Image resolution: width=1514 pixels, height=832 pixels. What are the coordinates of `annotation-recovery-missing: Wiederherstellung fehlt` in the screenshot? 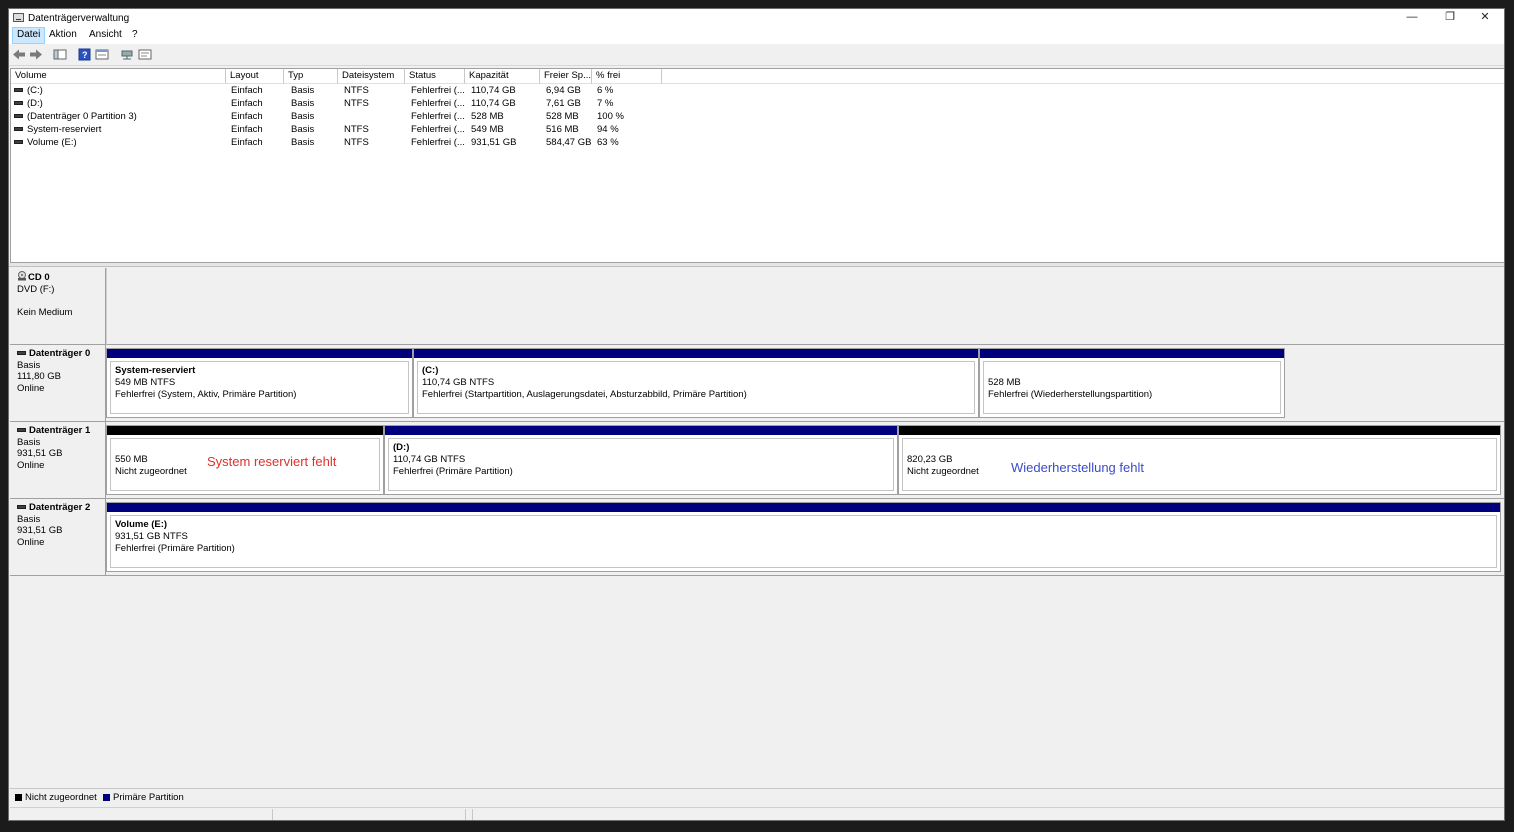 It's located at (1077, 467).